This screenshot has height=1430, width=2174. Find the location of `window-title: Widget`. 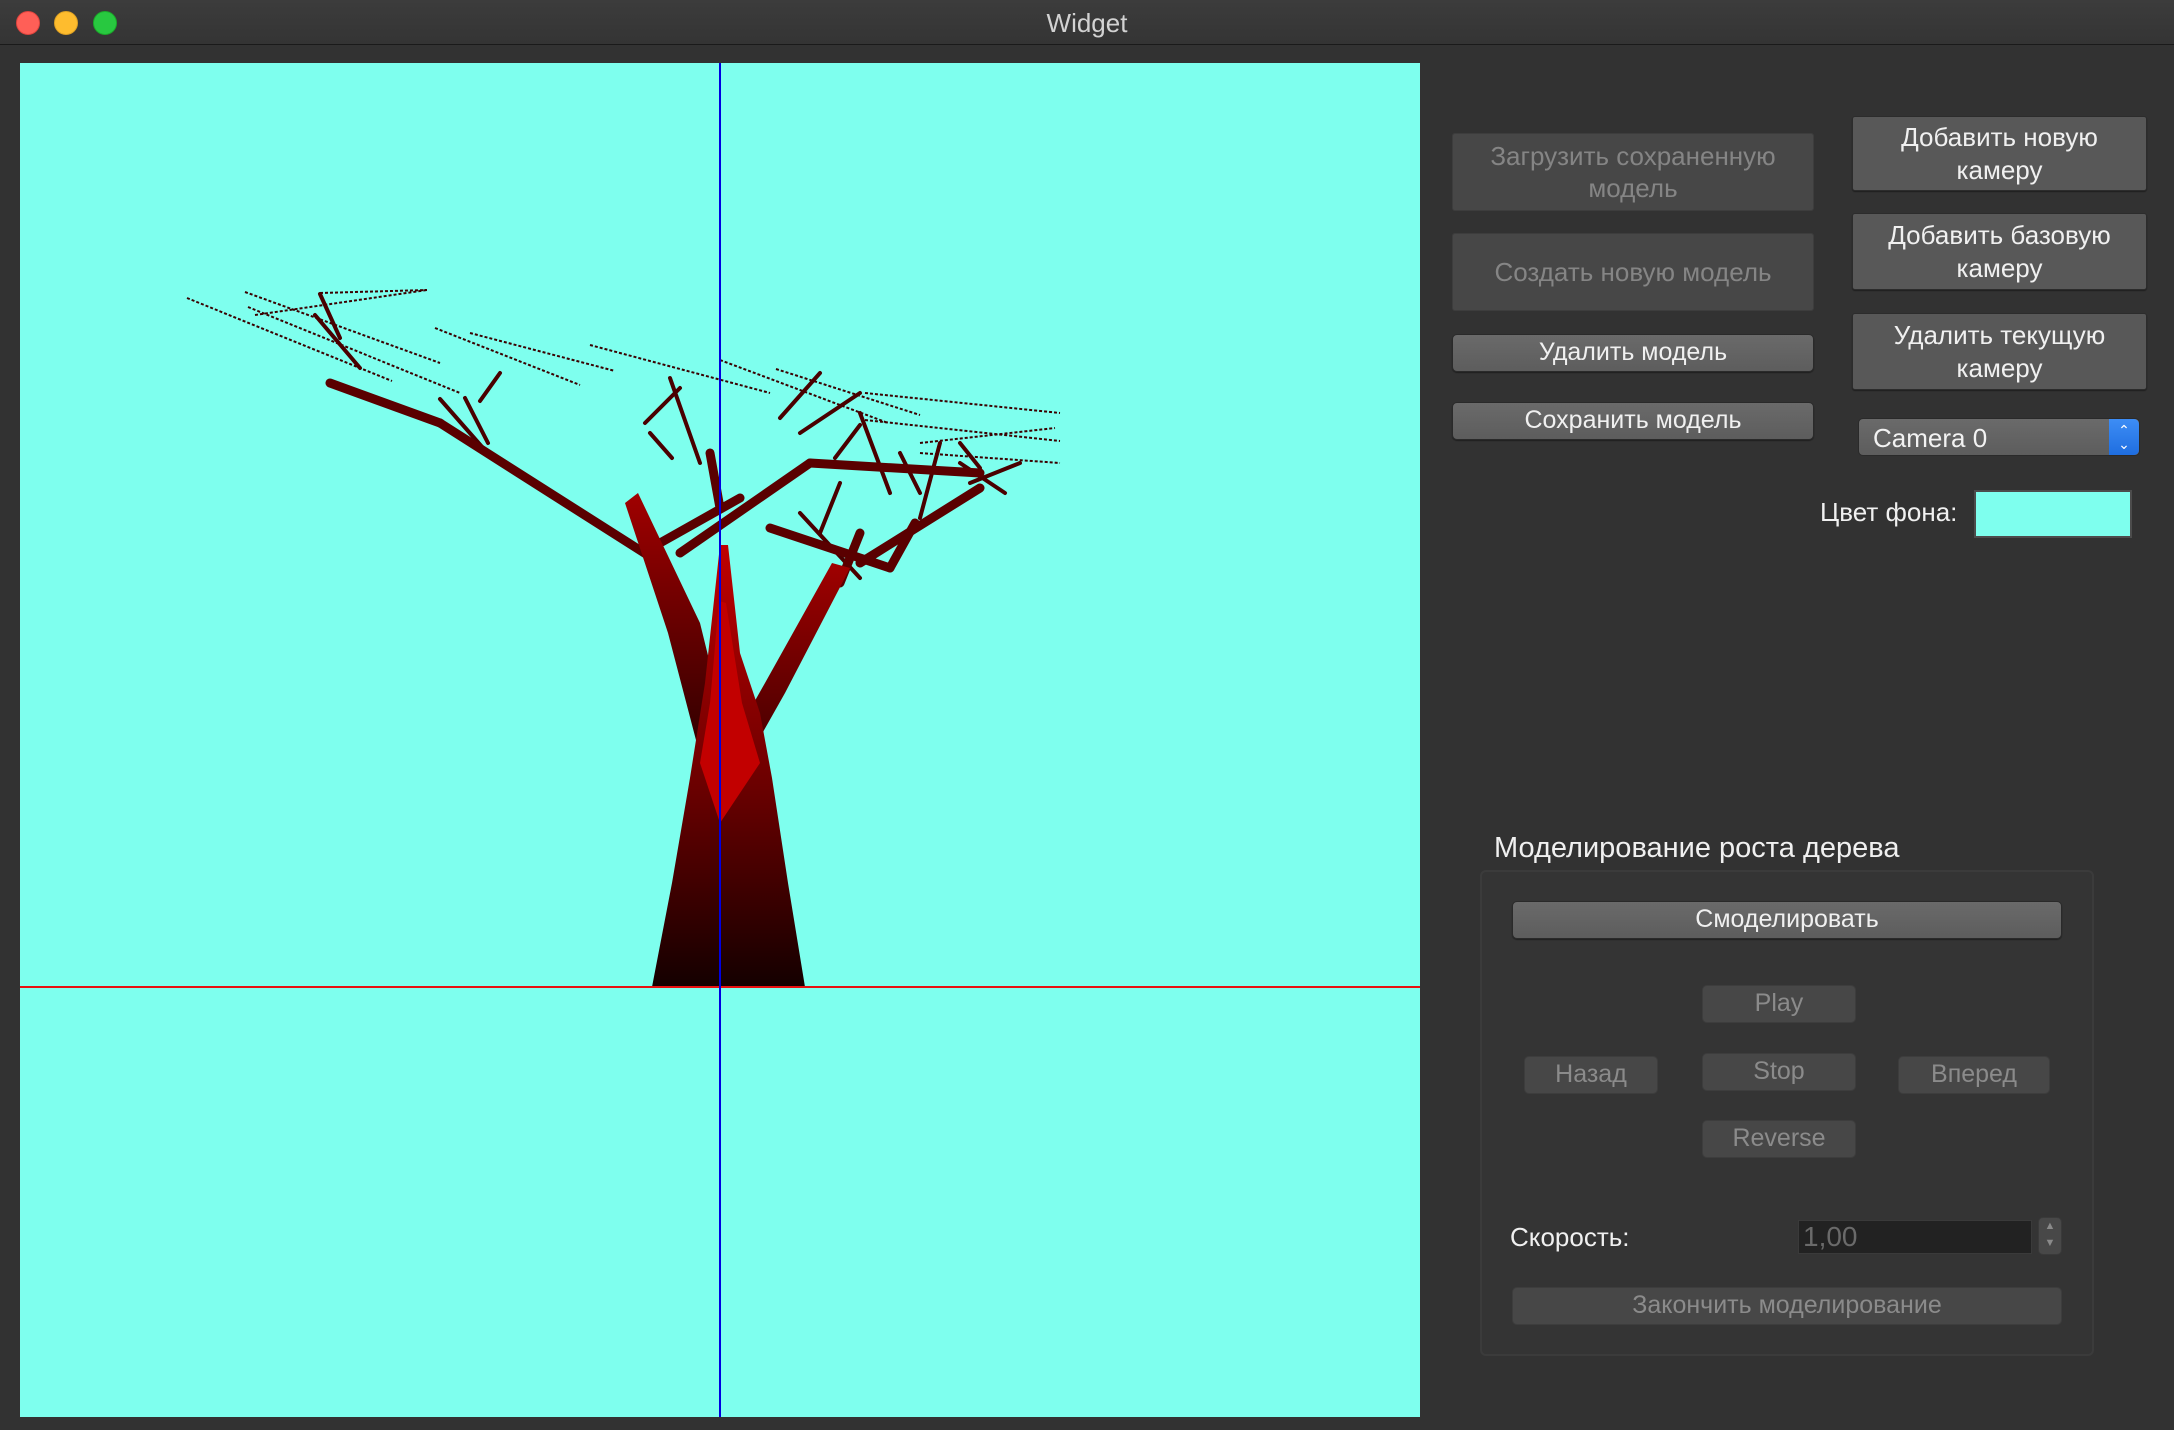

window-title: Widget is located at coordinates (1087, 23).